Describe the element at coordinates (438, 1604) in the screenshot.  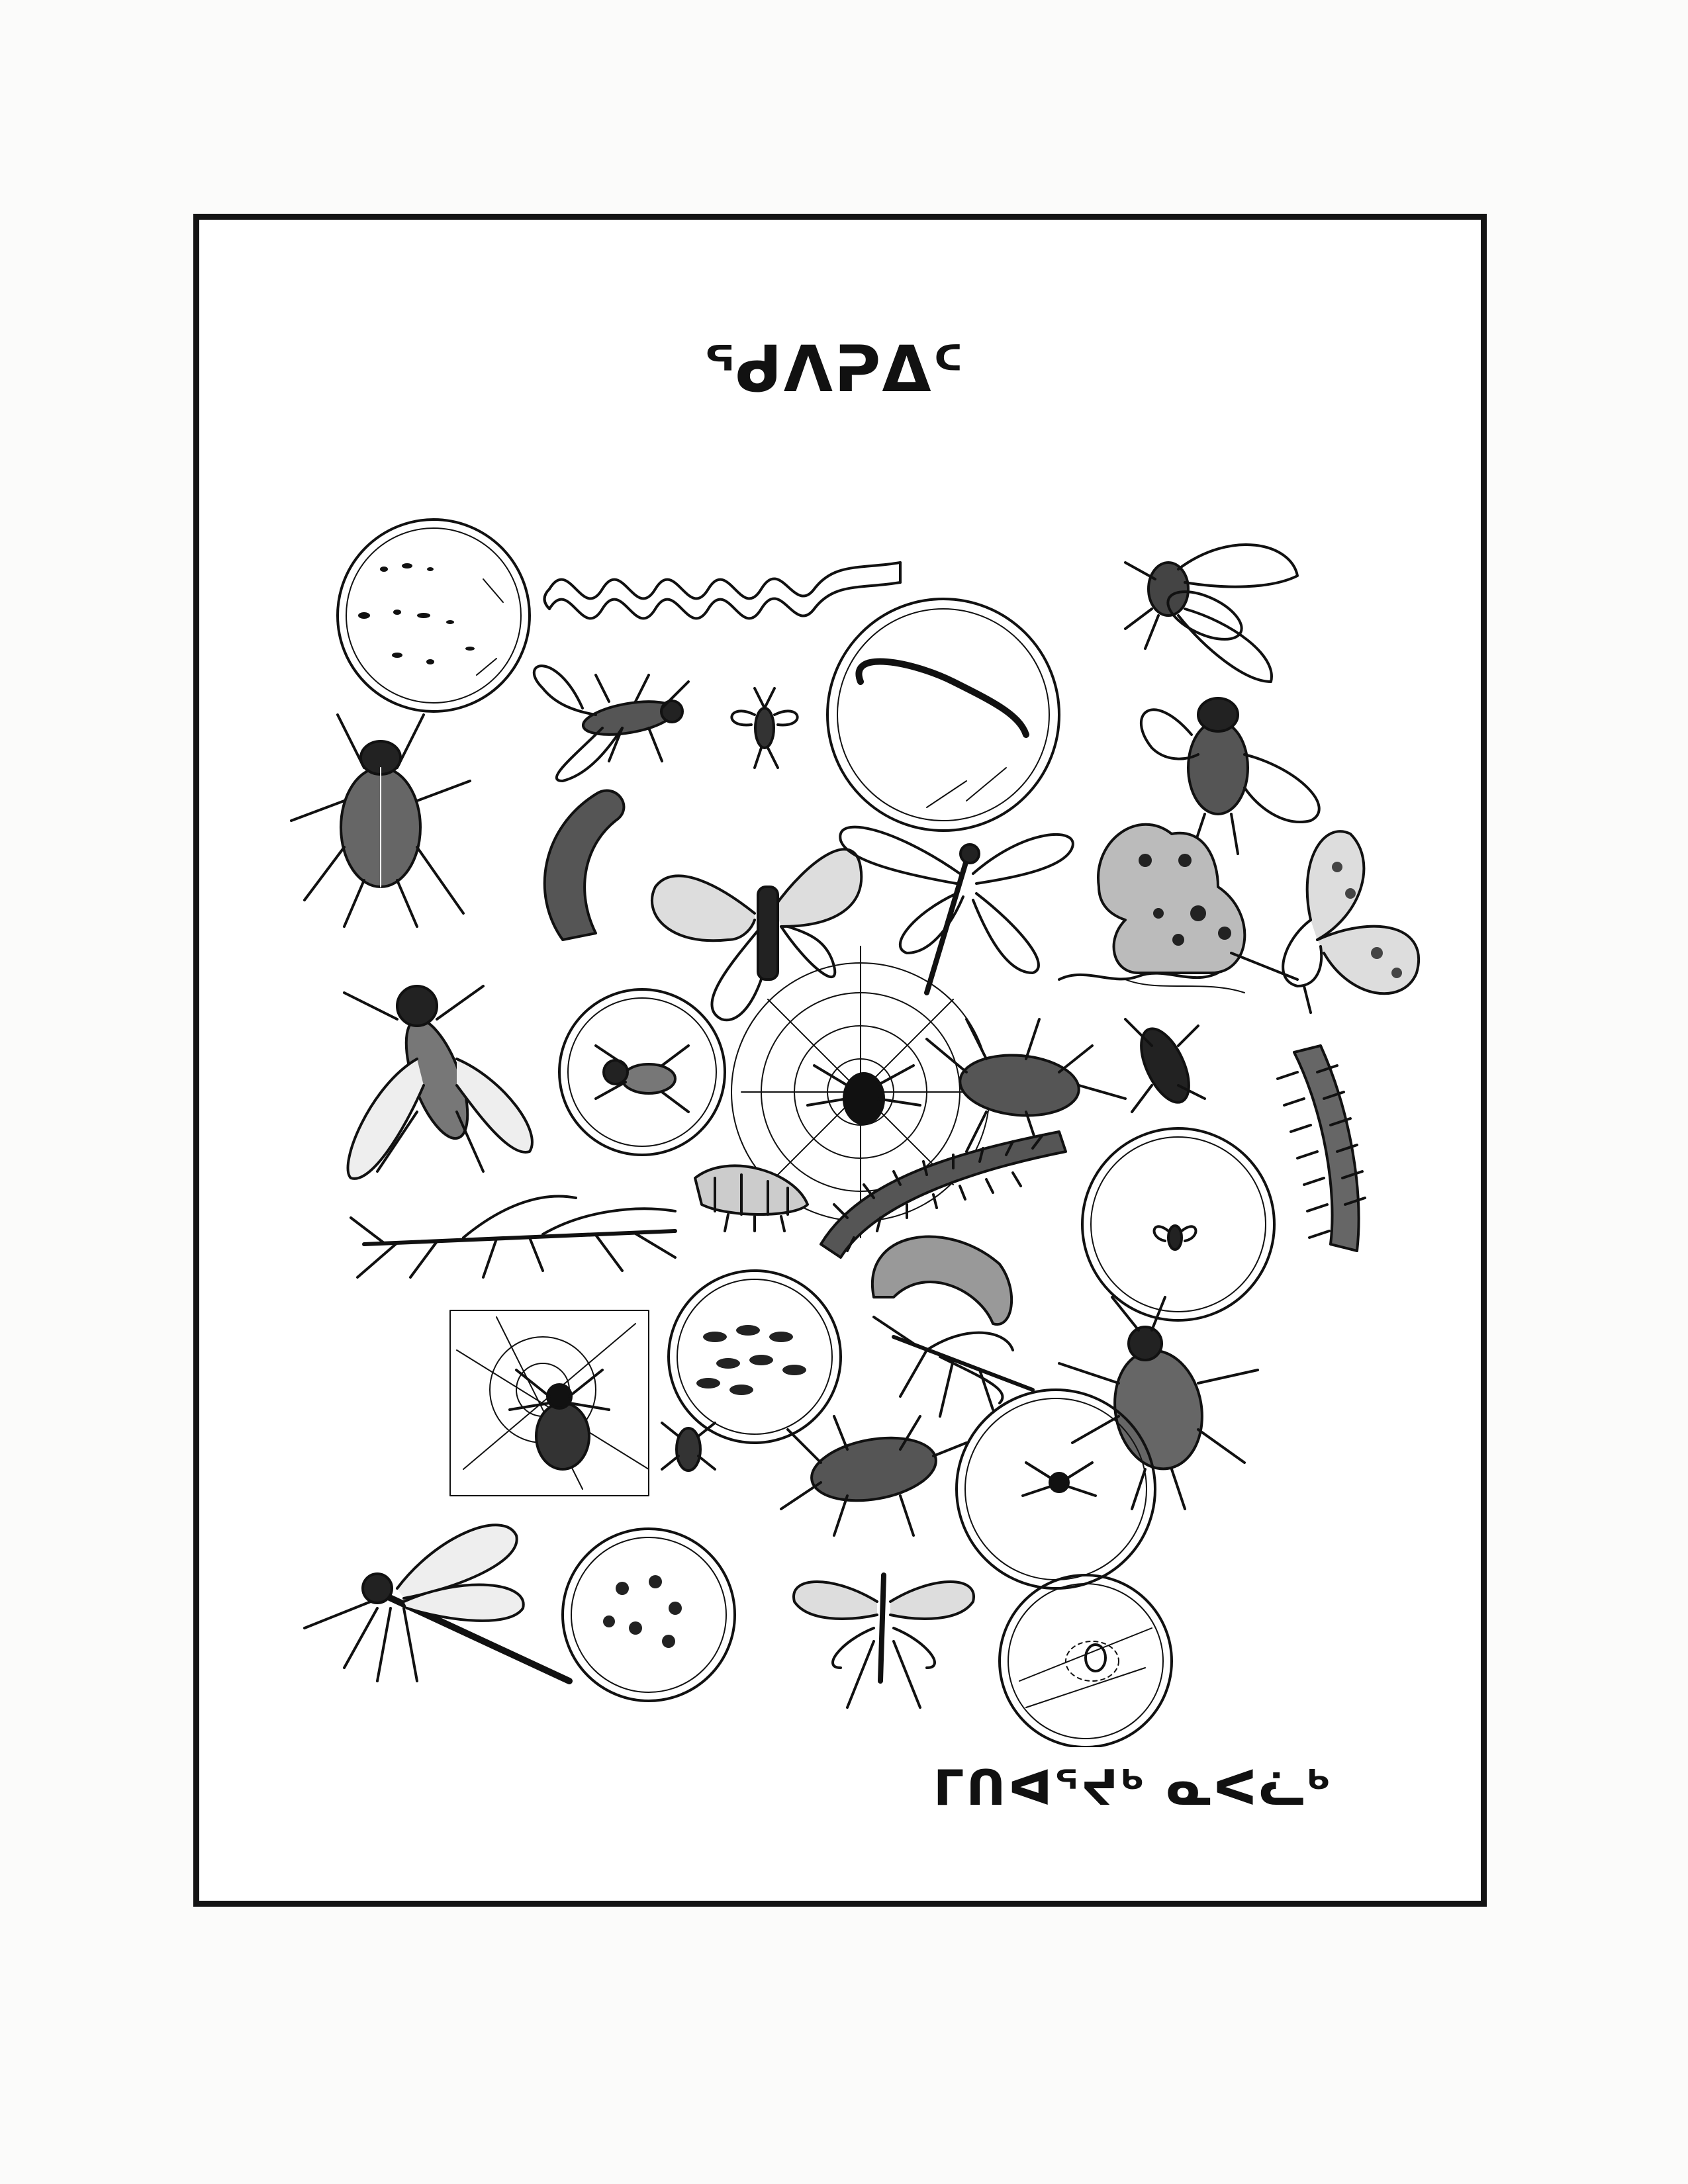
I see `large-dragonfly-icon` at that location.